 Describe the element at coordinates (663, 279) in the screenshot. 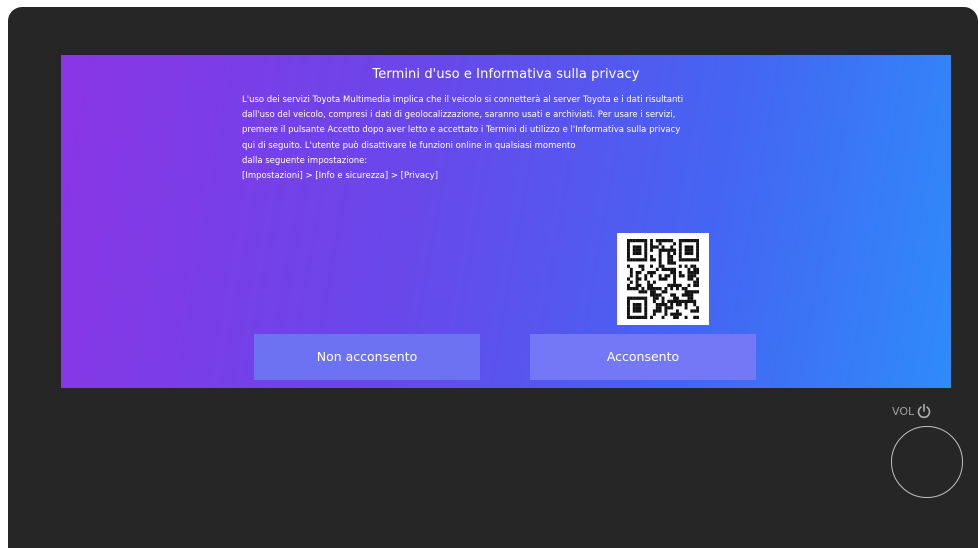

I see `privacy-qr-code` at that location.